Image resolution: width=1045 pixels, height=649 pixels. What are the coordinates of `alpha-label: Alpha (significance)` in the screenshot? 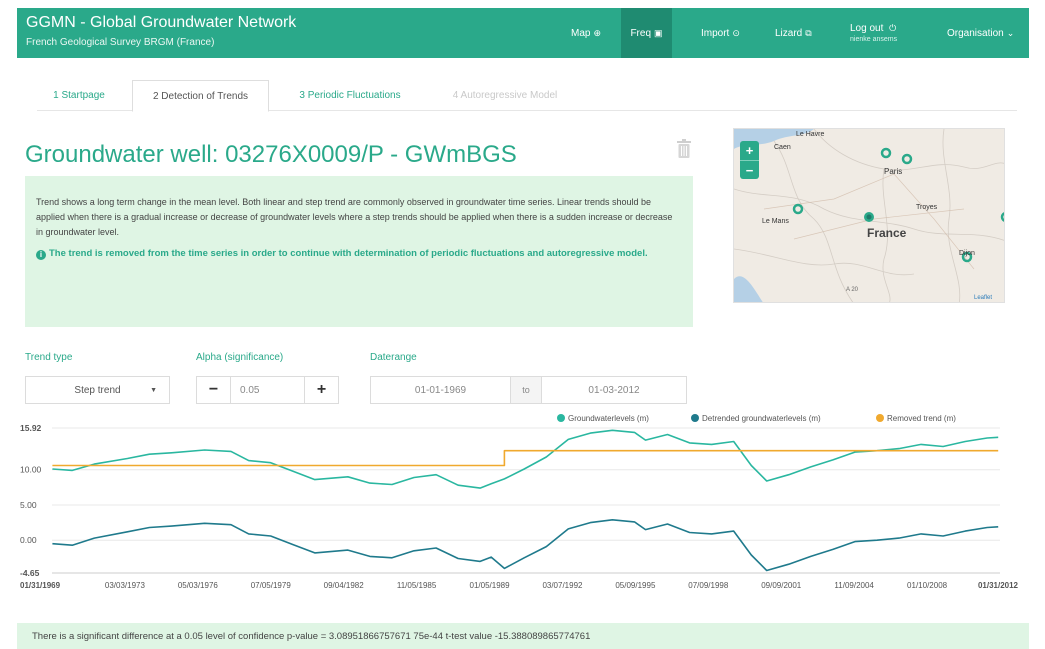 It's located at (240, 357).